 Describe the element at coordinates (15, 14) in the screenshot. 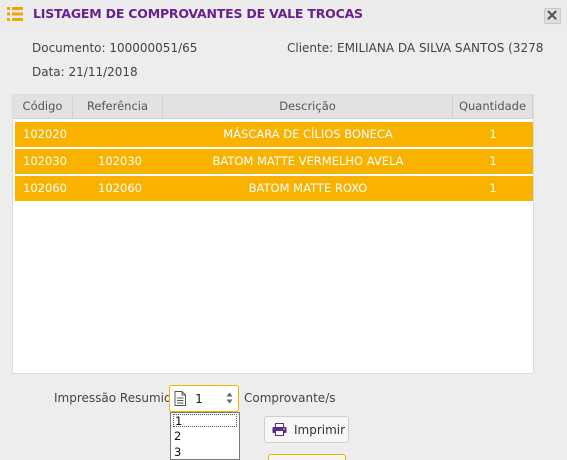

I see `list-icon` at that location.